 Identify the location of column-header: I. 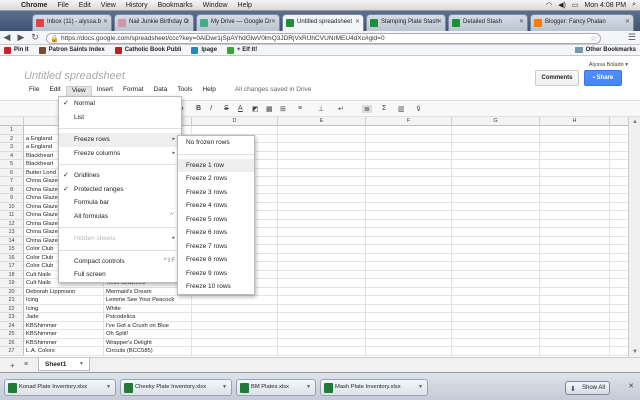
(619, 121).